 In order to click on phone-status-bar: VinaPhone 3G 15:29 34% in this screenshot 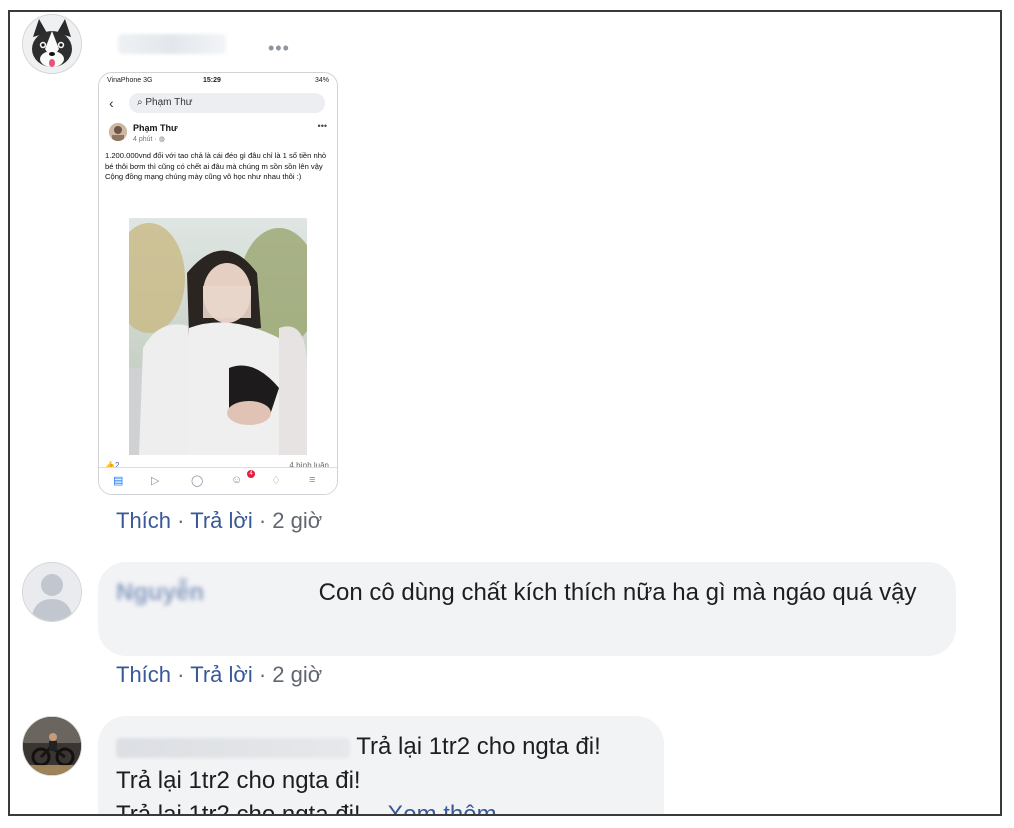, I will do `click(218, 80)`.